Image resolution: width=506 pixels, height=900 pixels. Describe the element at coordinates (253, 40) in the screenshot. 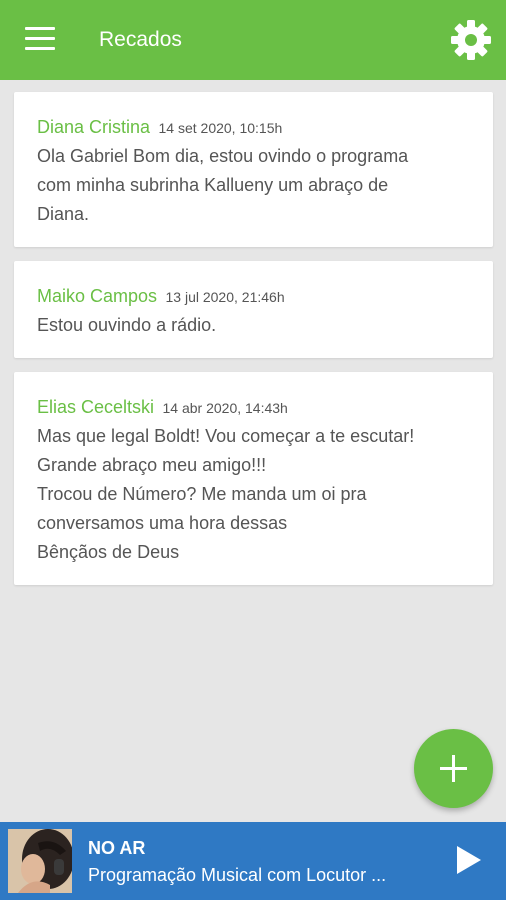

I see `app-bar: Recados` at that location.